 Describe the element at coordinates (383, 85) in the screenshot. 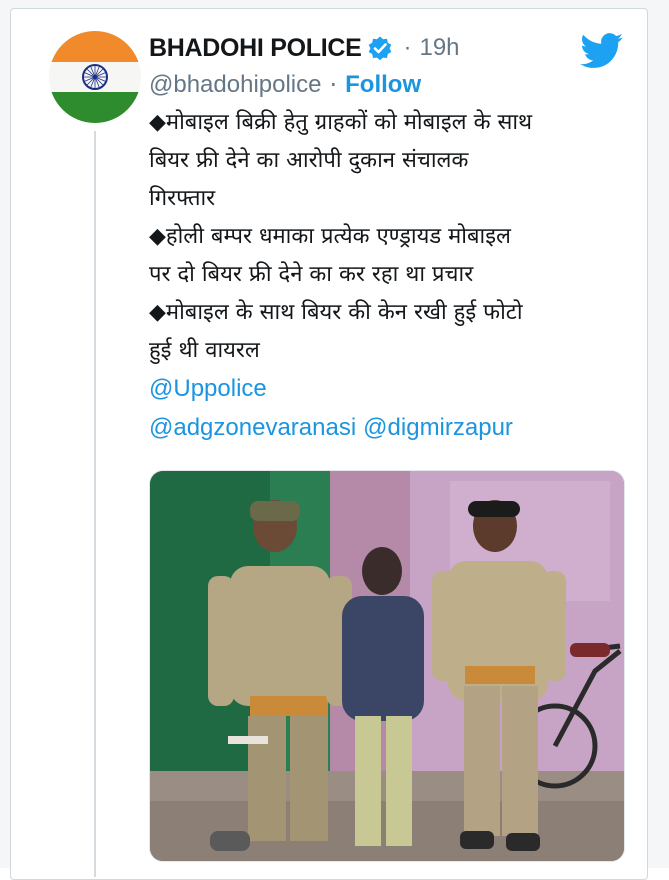

I see `follow-button: Follow` at that location.